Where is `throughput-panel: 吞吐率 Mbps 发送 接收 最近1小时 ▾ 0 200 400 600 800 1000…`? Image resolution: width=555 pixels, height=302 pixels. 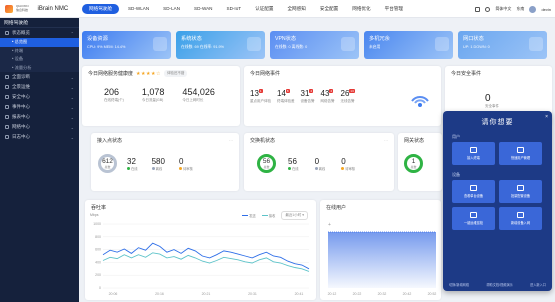 throughput-panel: 吞吐率 Mbps 发送 接收 最近1小时 ▾ 0 200 400 600 800 1000… is located at coordinates (200, 250).